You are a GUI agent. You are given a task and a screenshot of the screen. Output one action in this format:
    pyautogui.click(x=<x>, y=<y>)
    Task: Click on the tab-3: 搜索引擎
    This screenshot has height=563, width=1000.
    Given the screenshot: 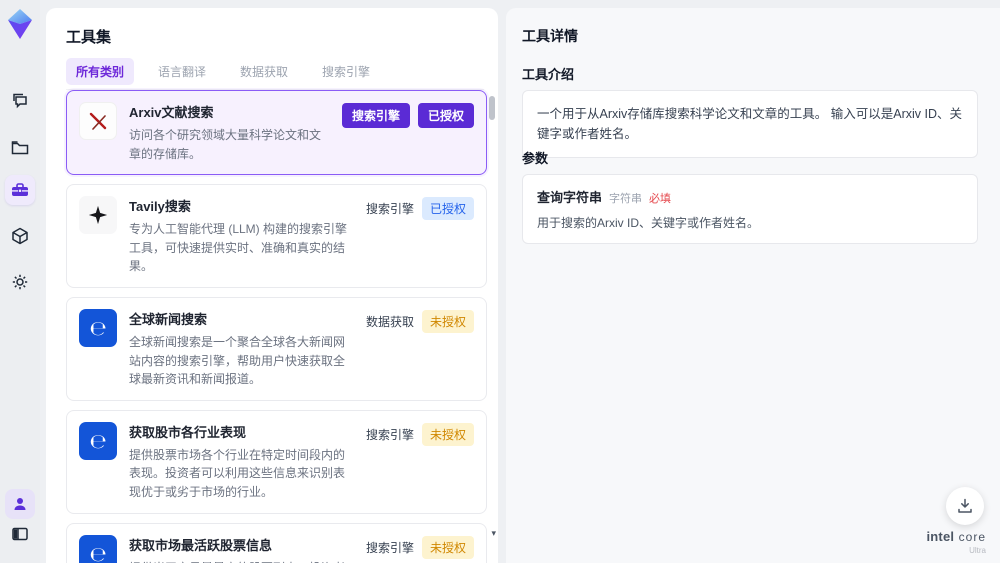 What is the action you would take?
    pyautogui.click(x=346, y=71)
    